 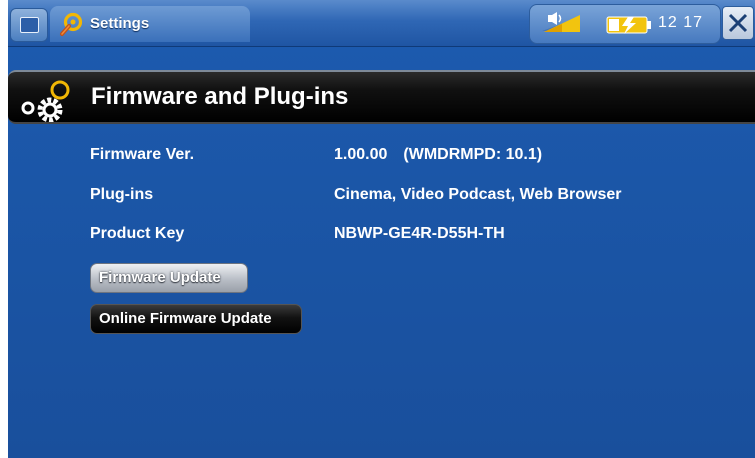 What do you see at coordinates (361, 154) in the screenshot?
I see `firmware-version-value: 1.00.00` at bounding box center [361, 154].